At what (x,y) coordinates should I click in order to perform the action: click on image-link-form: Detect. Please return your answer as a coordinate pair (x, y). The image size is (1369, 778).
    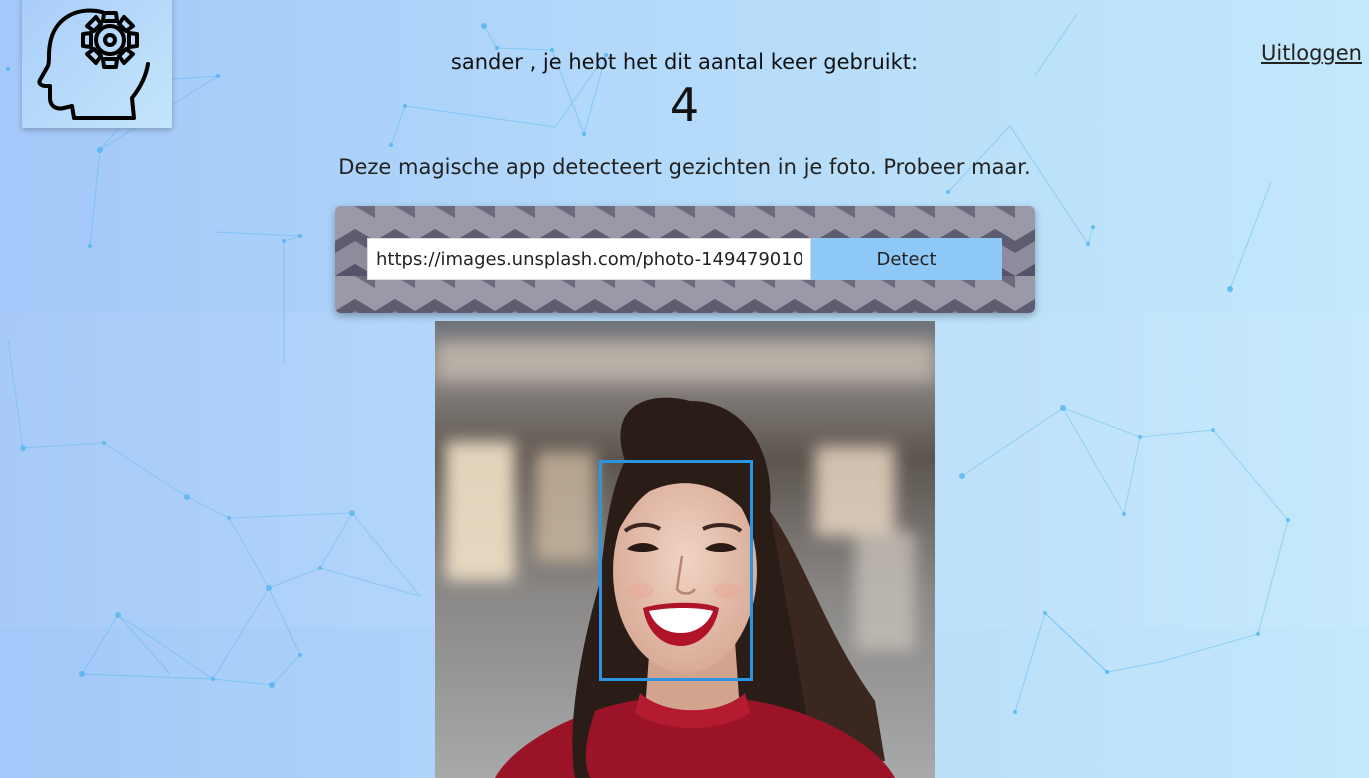
    Looking at the image, I should click on (685, 259).